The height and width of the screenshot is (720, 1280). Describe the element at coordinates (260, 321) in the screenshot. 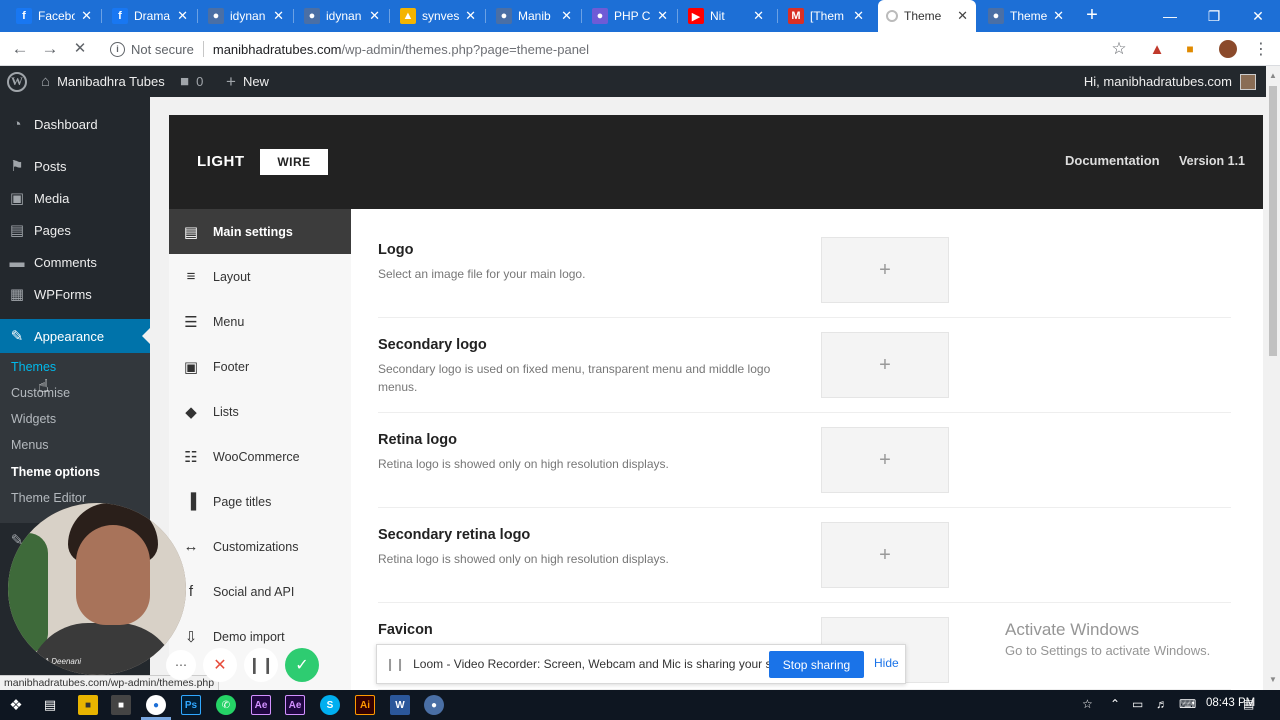

I see `panel-nav-menu: ☰ Menu` at that location.